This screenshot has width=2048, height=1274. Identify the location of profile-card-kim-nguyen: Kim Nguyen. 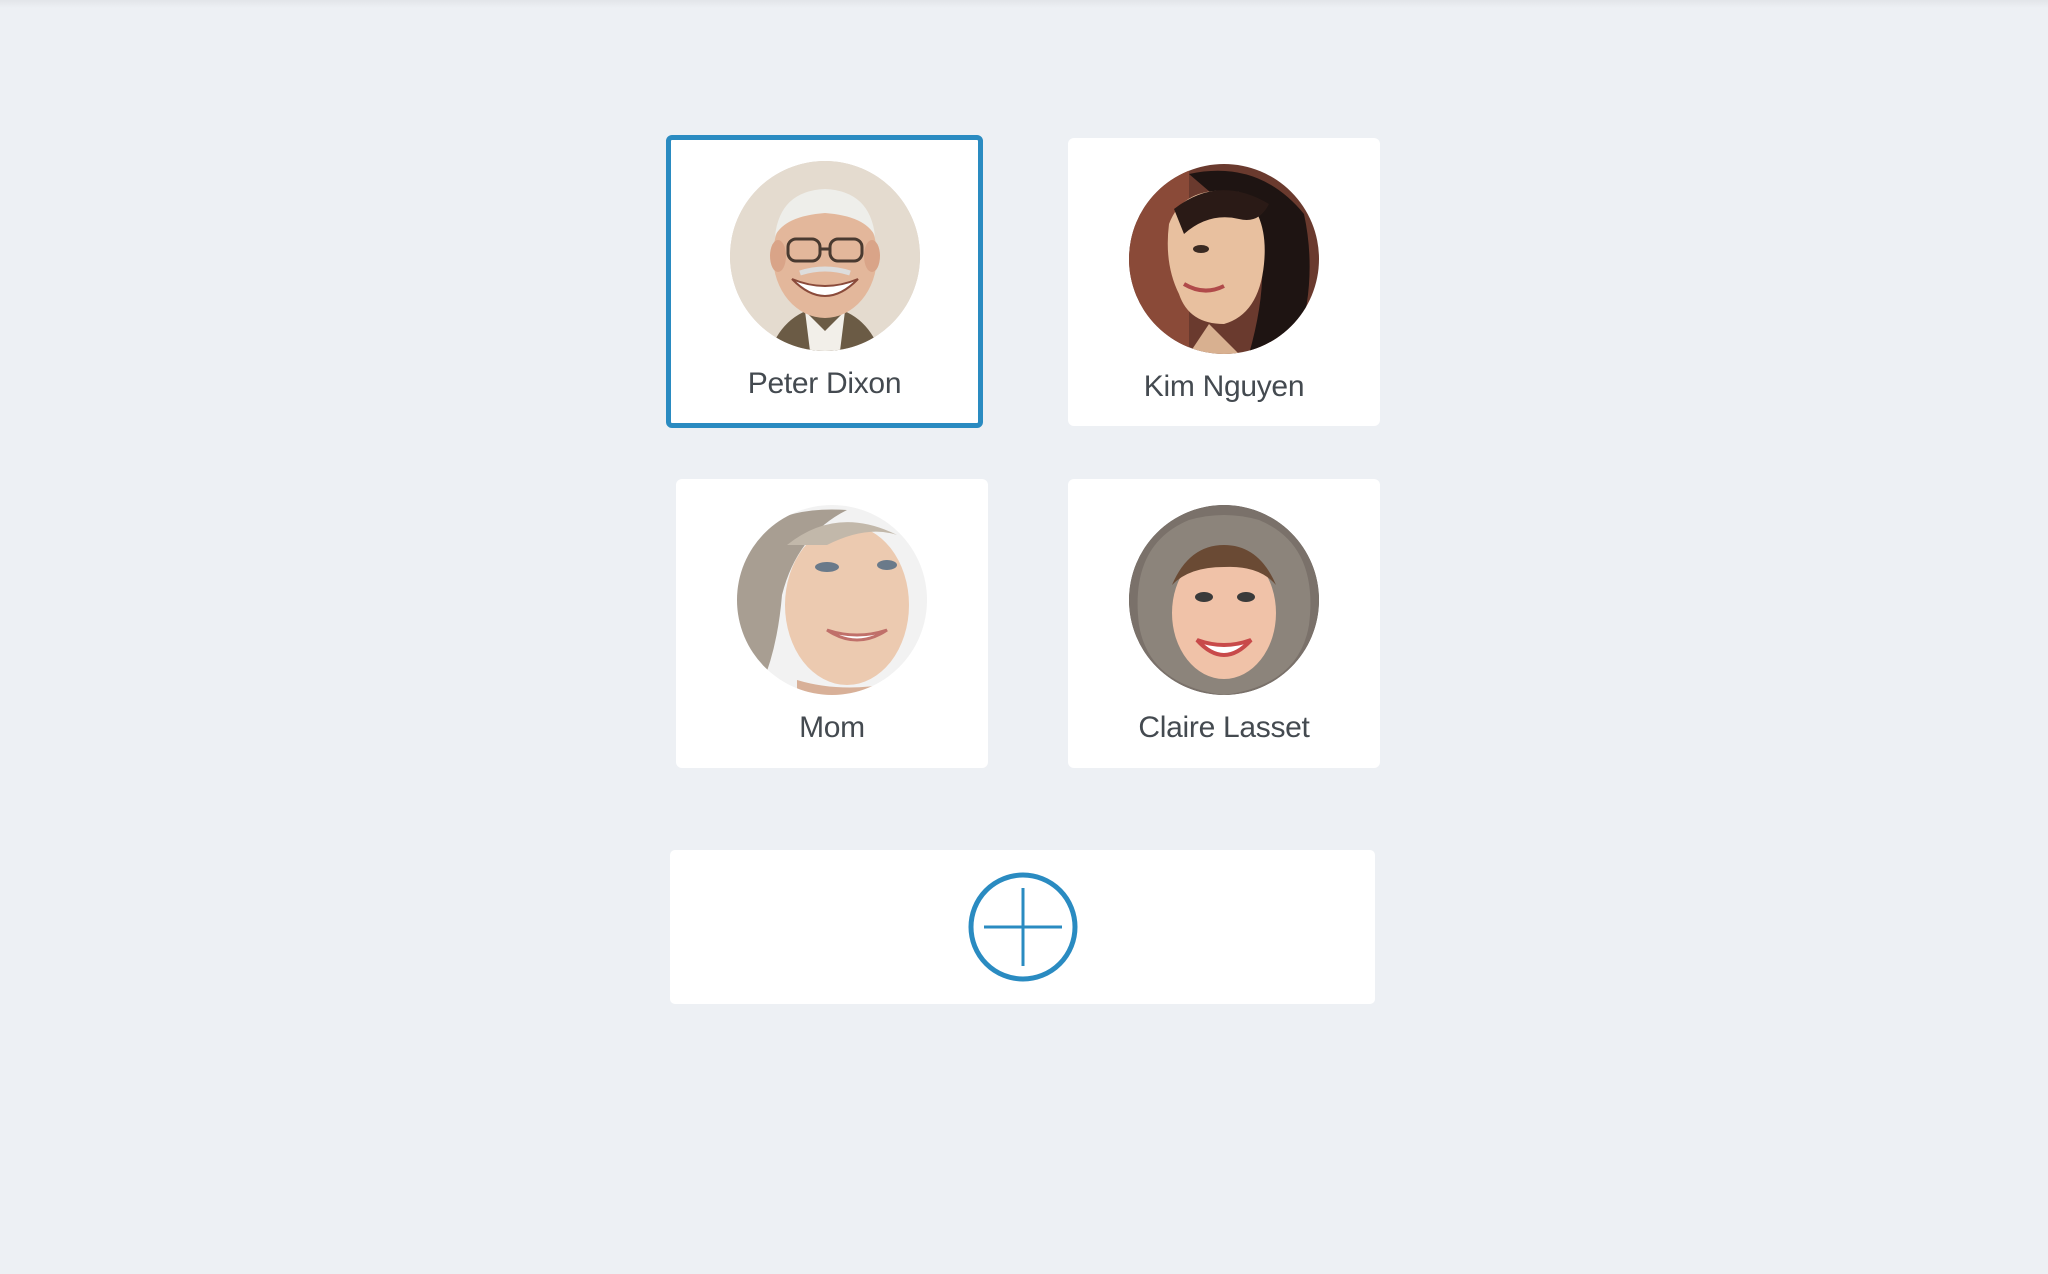
(1224, 282).